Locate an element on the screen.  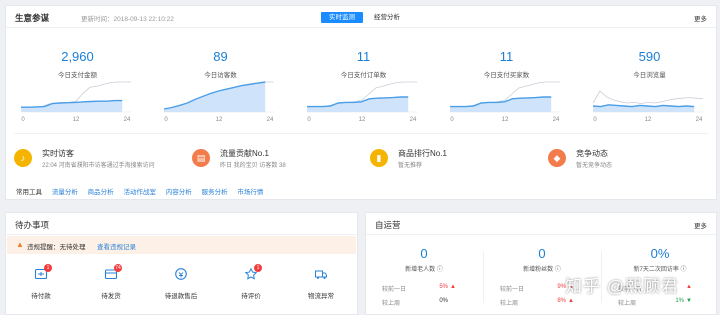
todo-logistics-exception: 物流异常 is located at coordinates (321, 287).